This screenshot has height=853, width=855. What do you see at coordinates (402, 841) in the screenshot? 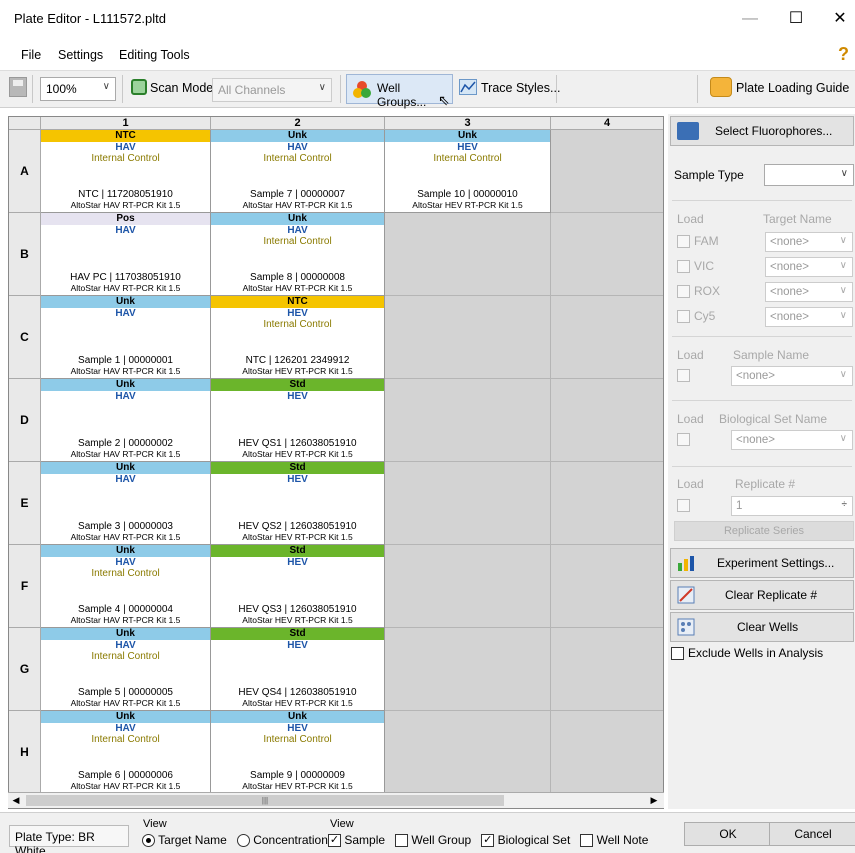
I see `well-group-checkbox` at bounding box center [402, 841].